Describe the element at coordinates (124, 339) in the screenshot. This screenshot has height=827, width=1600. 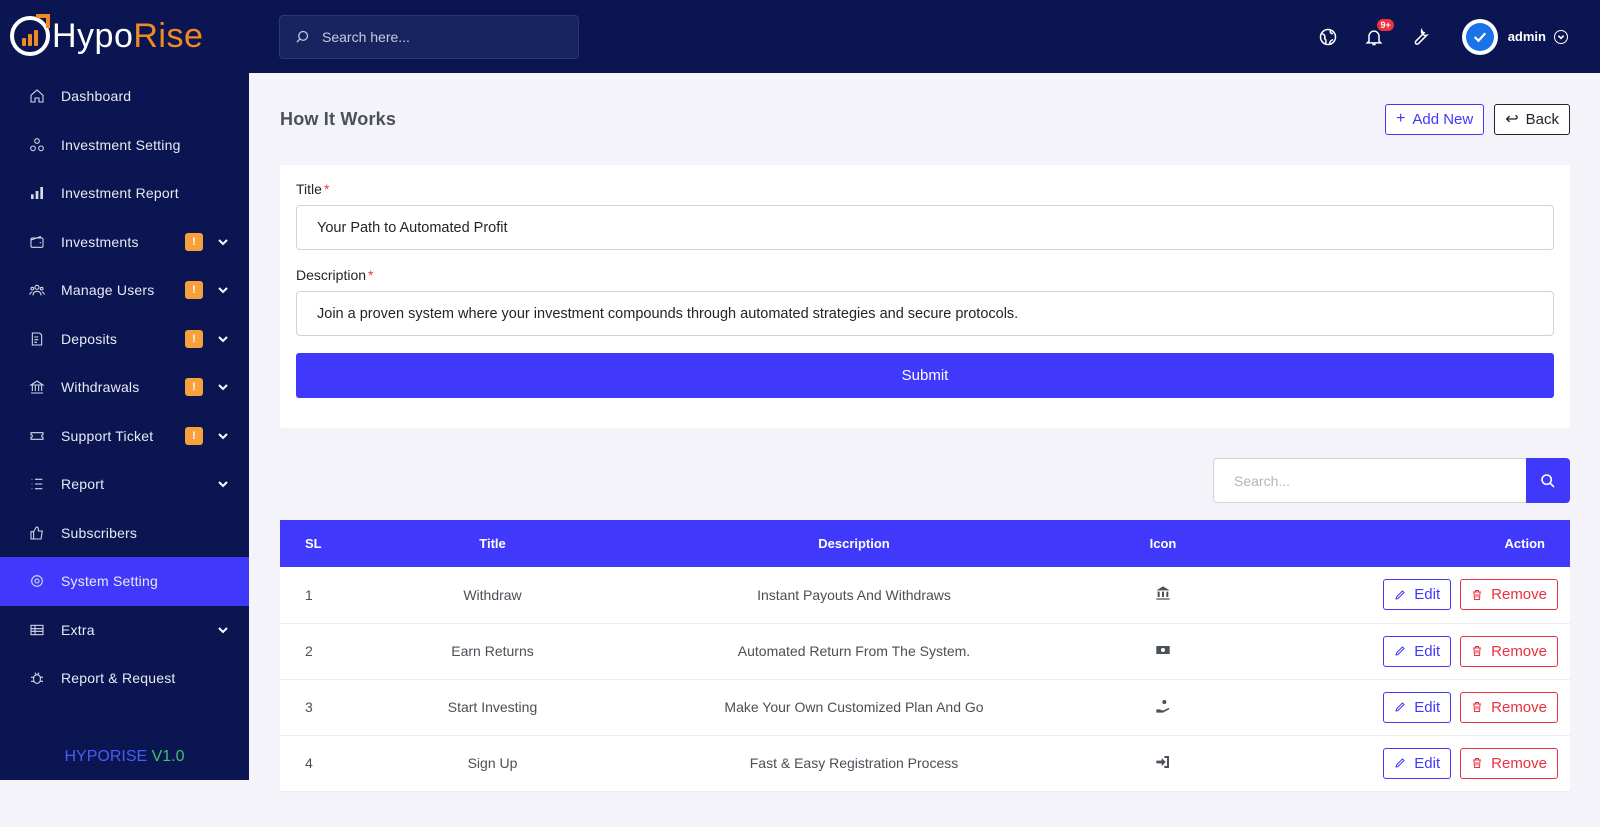
I see `sidebar-item-deposits: Deposits !` at that location.